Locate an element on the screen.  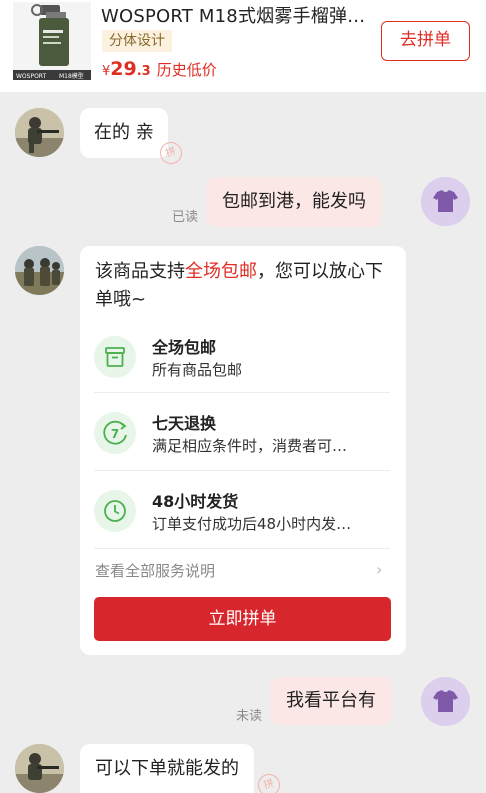
unread-status: 未读 is located at coordinates (249, 716).